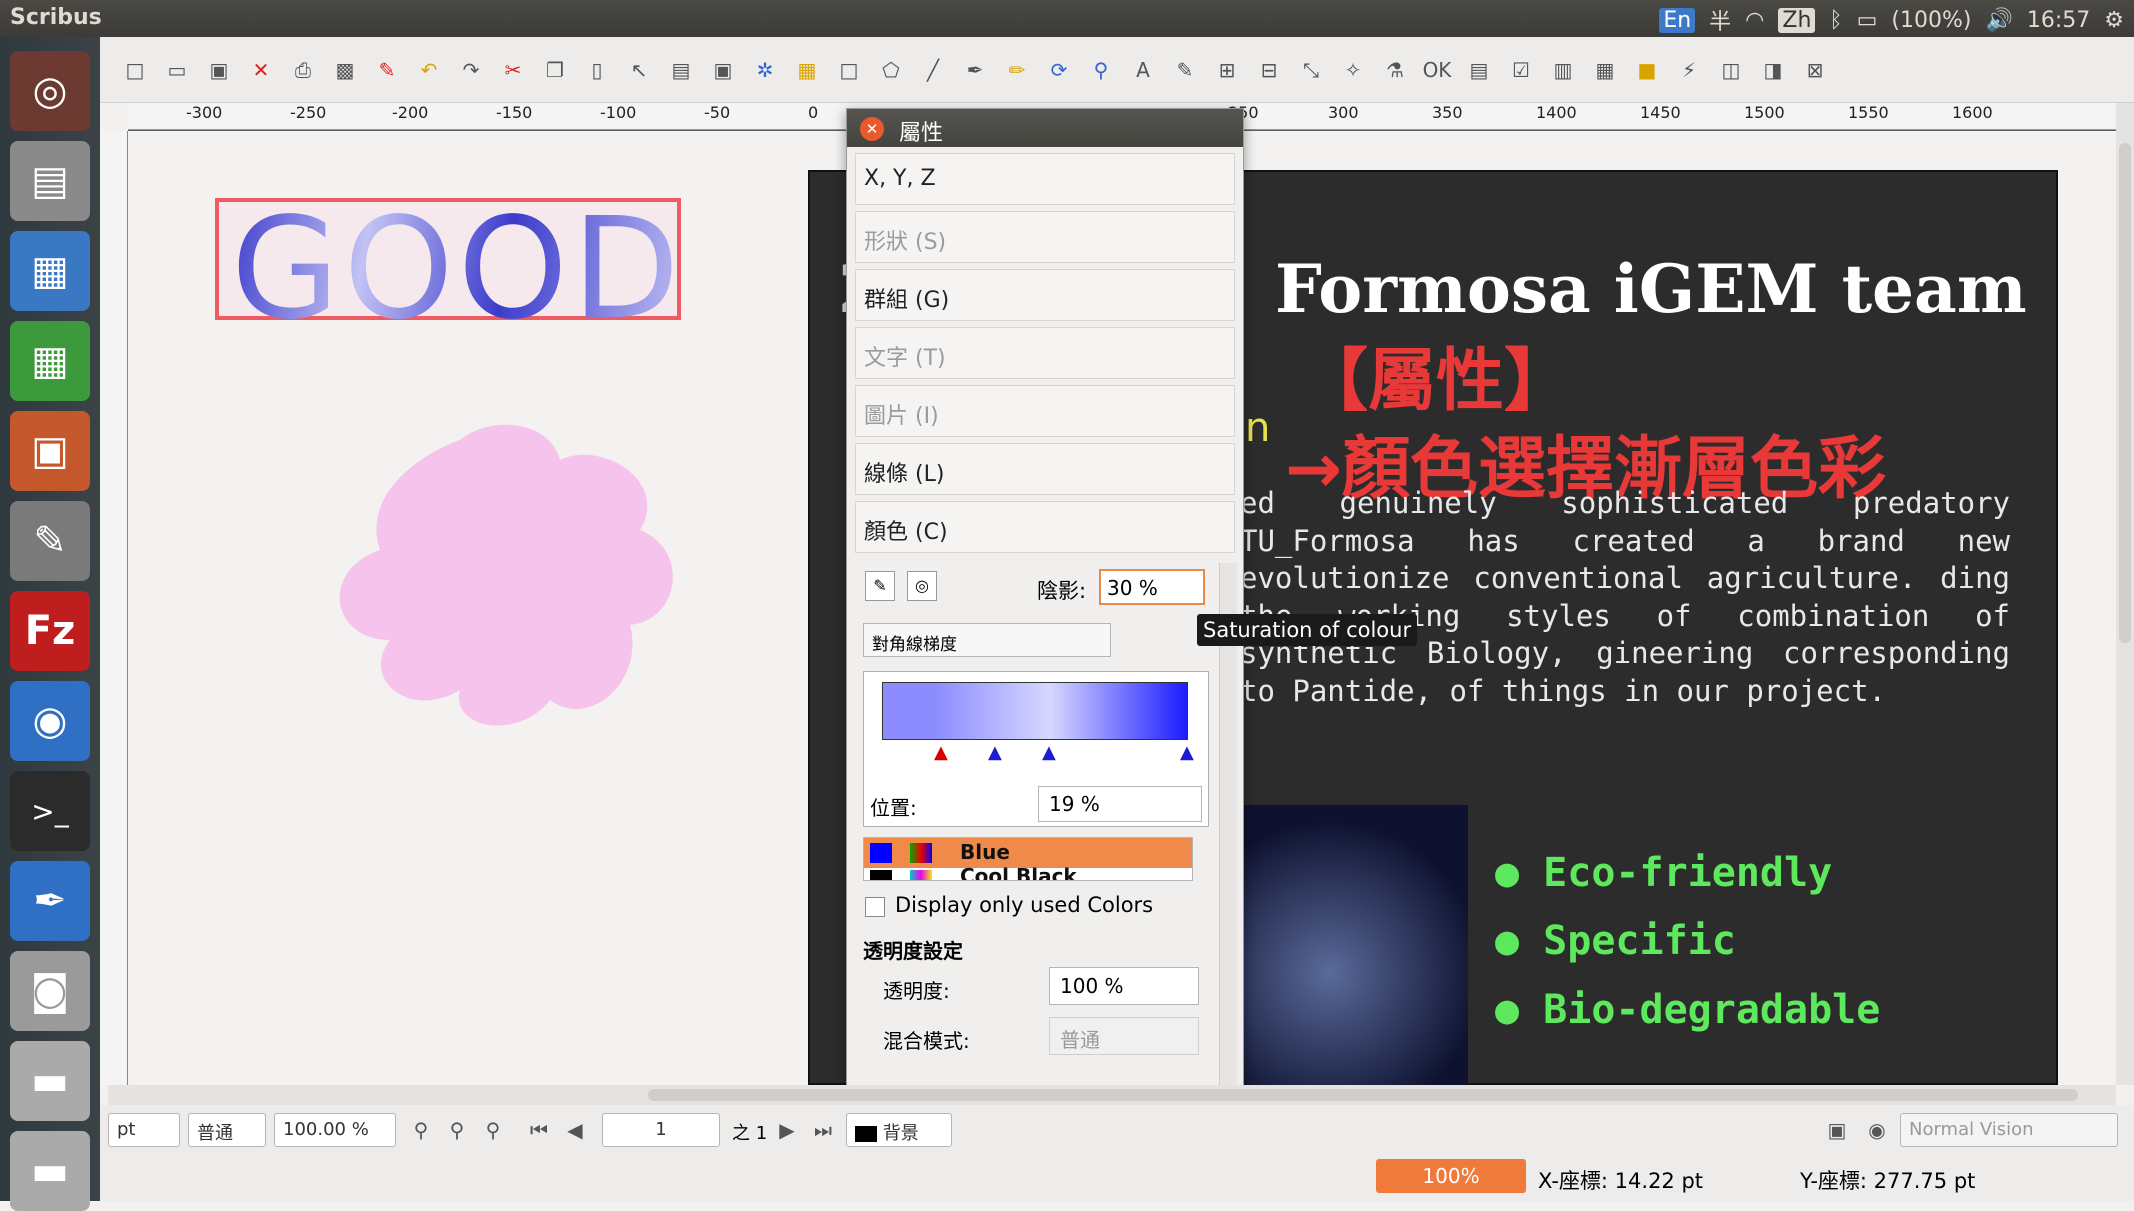 Image resolution: width=2134 pixels, height=1211 pixels. I want to click on disk2-icon: ▬, so click(50, 1171).